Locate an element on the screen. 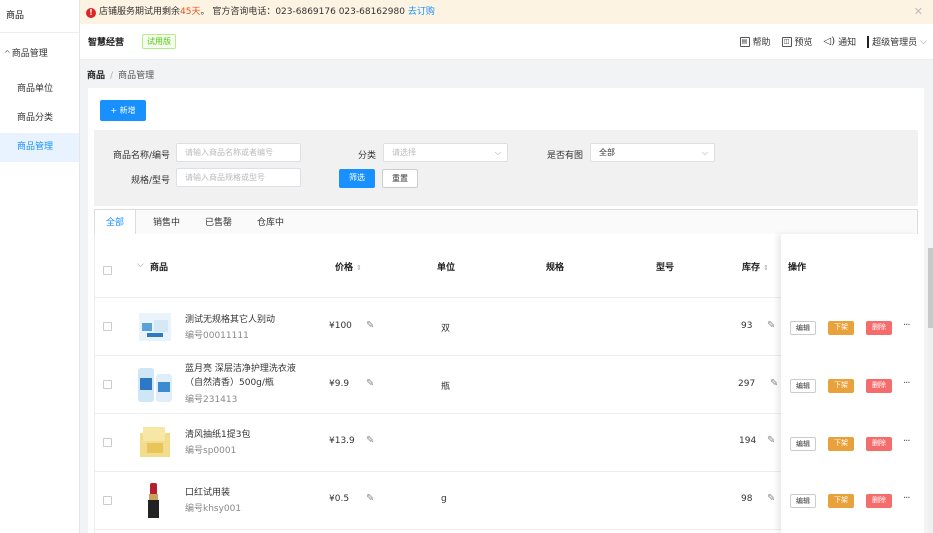  product-price: ¥13.9 is located at coordinates (342, 441).